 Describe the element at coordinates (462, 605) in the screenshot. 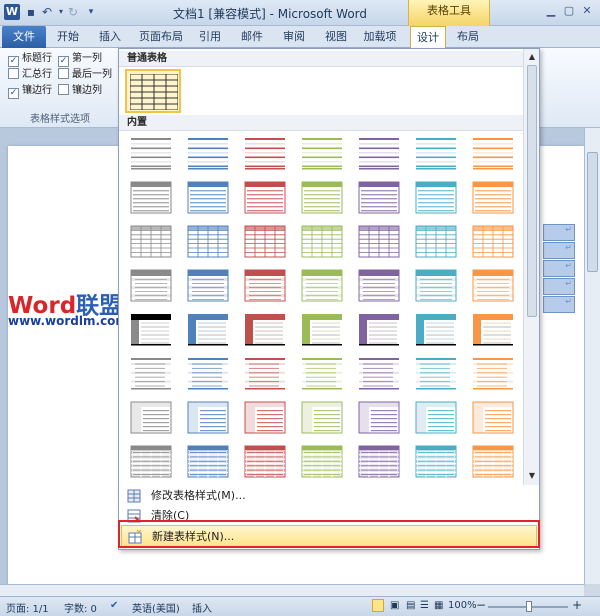

I see `zoom-level: 100%` at that location.